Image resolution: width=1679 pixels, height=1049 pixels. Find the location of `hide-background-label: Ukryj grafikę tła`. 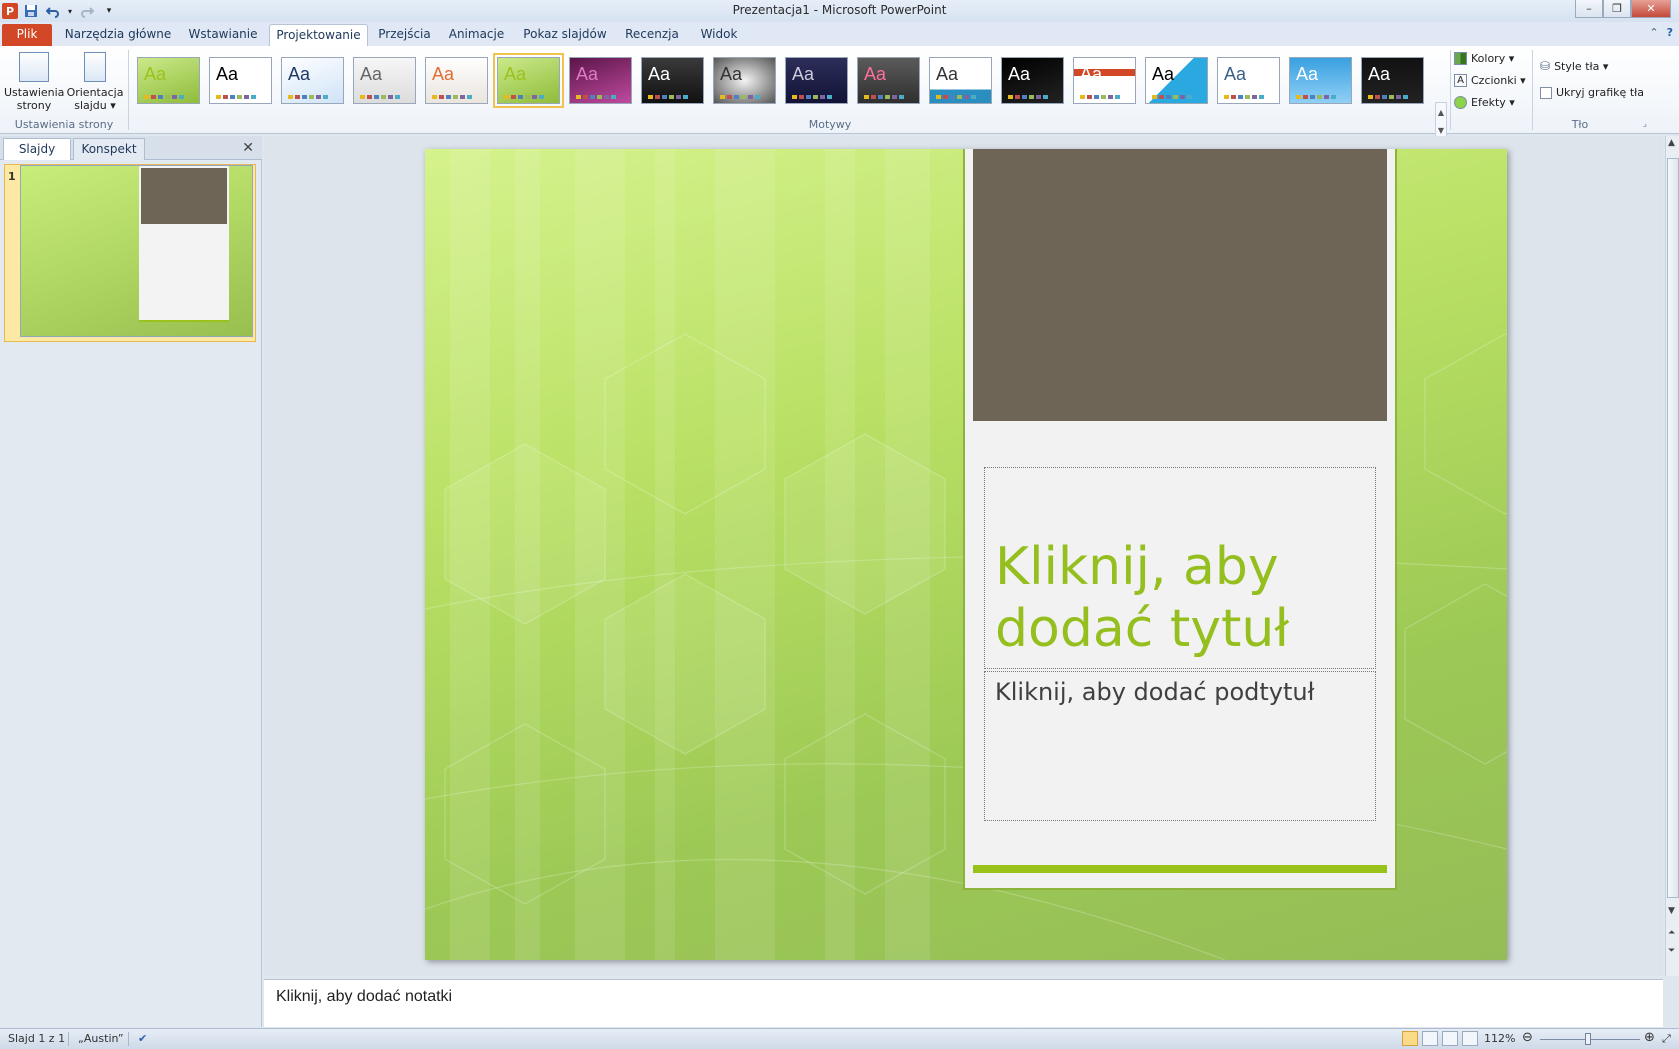

hide-background-label: Ukryj grafikę tła is located at coordinates (1600, 92).